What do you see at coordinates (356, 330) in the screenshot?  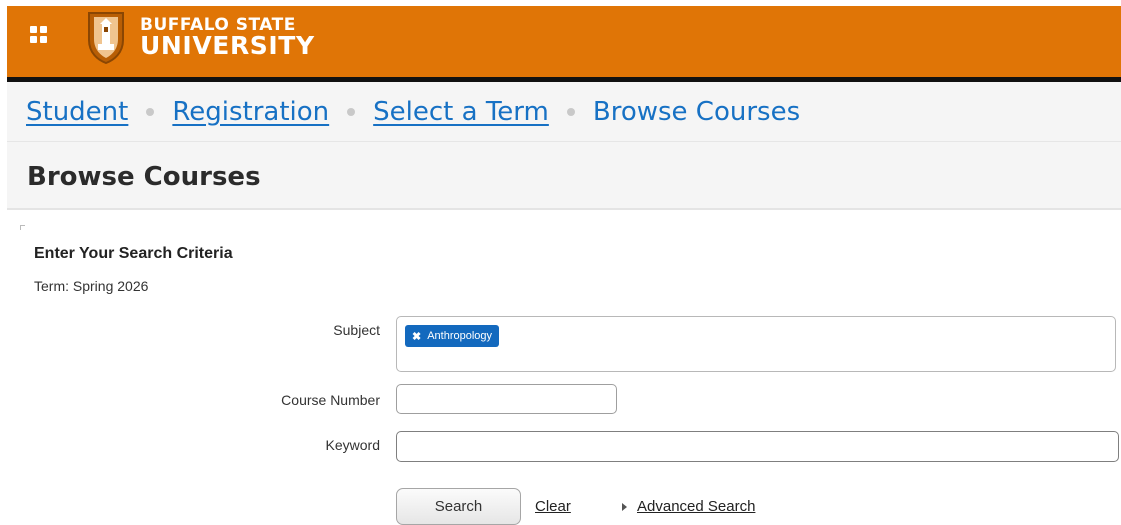 I see `subject-label: Subject` at bounding box center [356, 330].